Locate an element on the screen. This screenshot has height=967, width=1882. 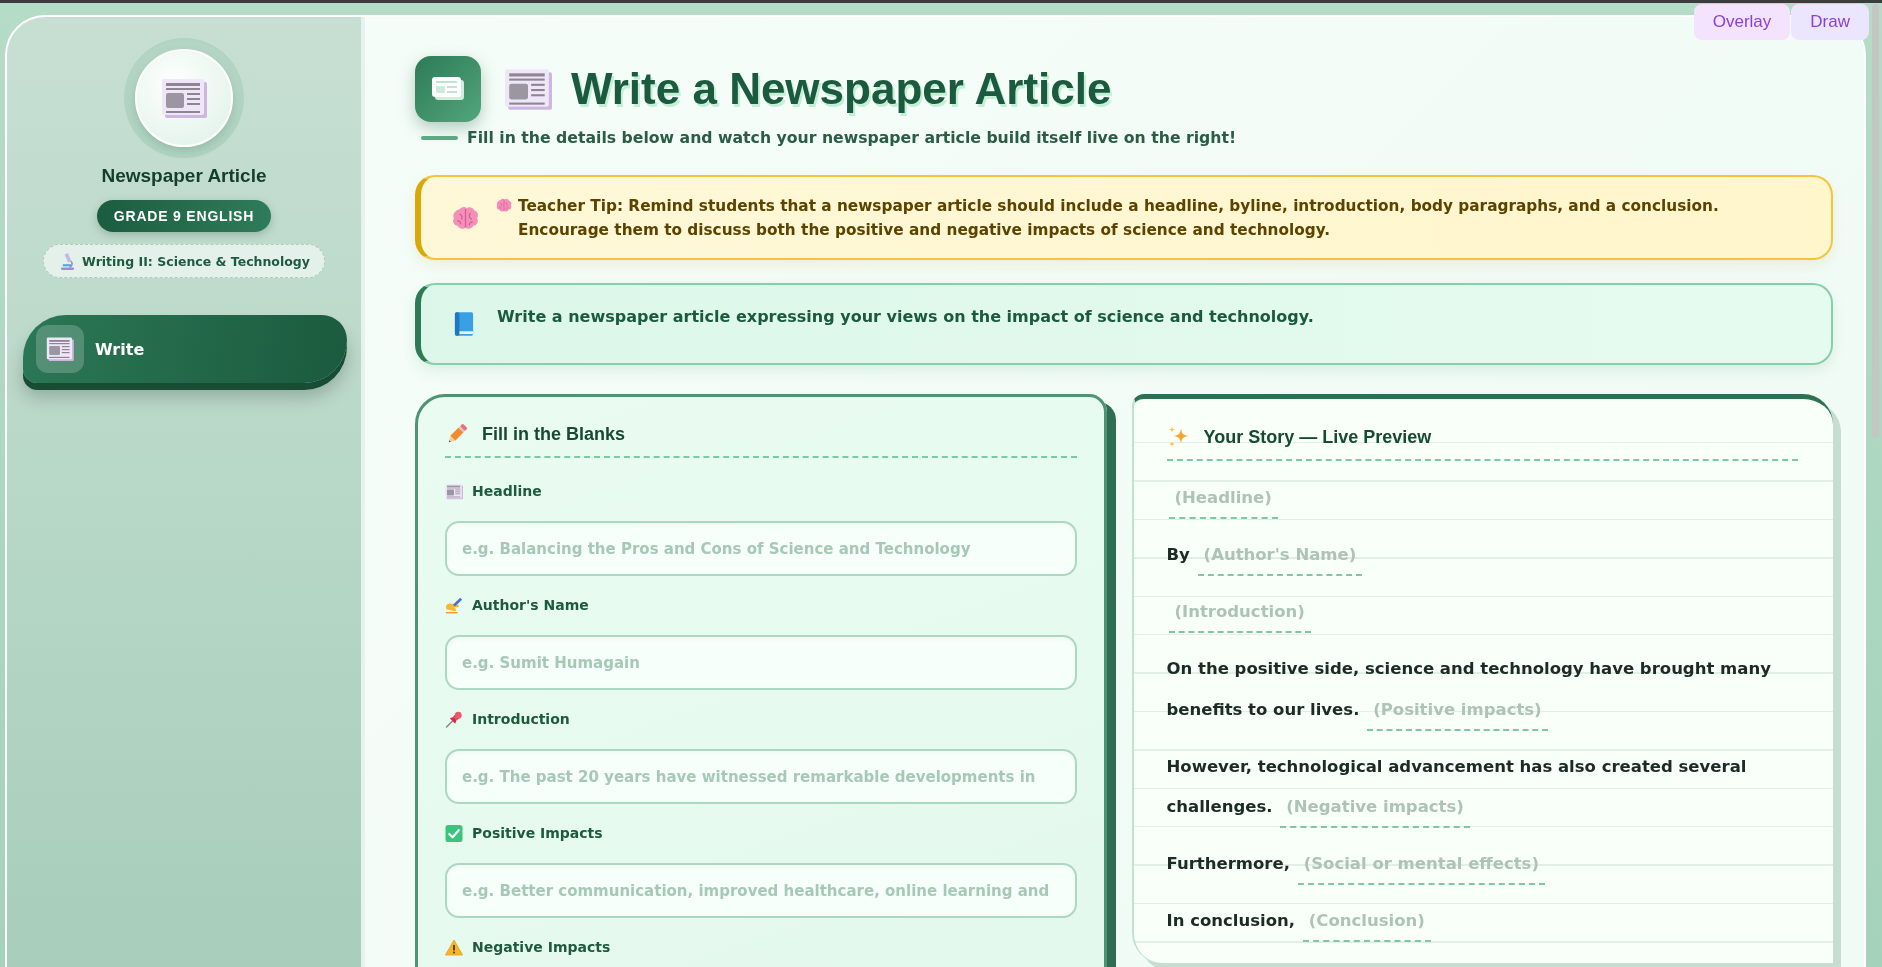
page-title: Write a Newspaper Article is located at coordinates (841, 89).